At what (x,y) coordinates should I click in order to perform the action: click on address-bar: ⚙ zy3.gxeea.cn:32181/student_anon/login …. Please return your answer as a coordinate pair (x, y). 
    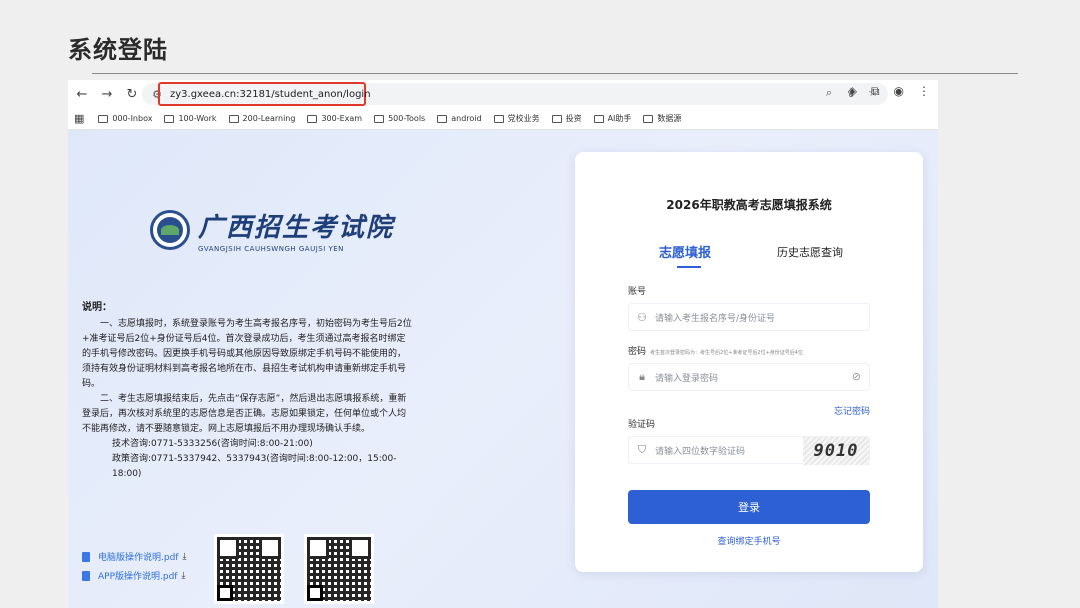
    Looking at the image, I should click on (515, 94).